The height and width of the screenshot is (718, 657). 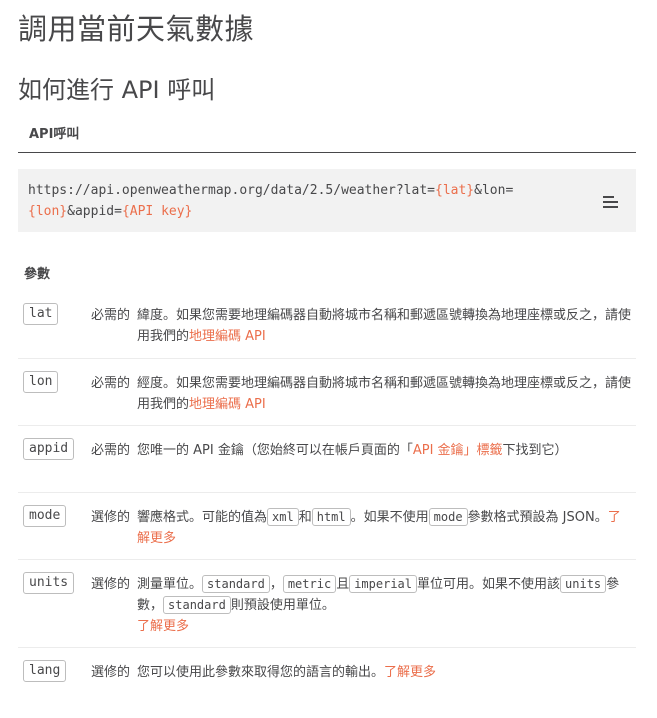 What do you see at coordinates (305, 517) in the screenshot?
I see `desc-text: 和` at bounding box center [305, 517].